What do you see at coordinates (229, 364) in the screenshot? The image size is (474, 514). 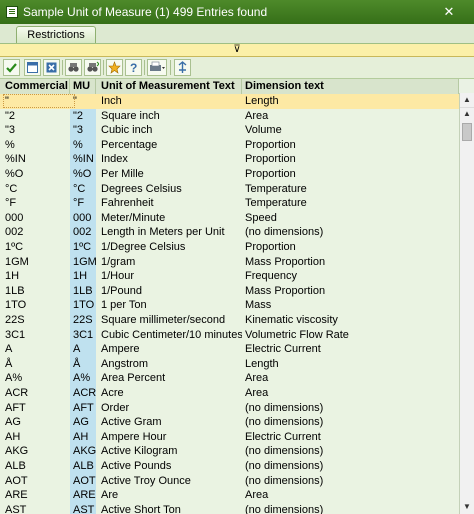 I see `table-row: Å Å Angstrom Length` at bounding box center [229, 364].